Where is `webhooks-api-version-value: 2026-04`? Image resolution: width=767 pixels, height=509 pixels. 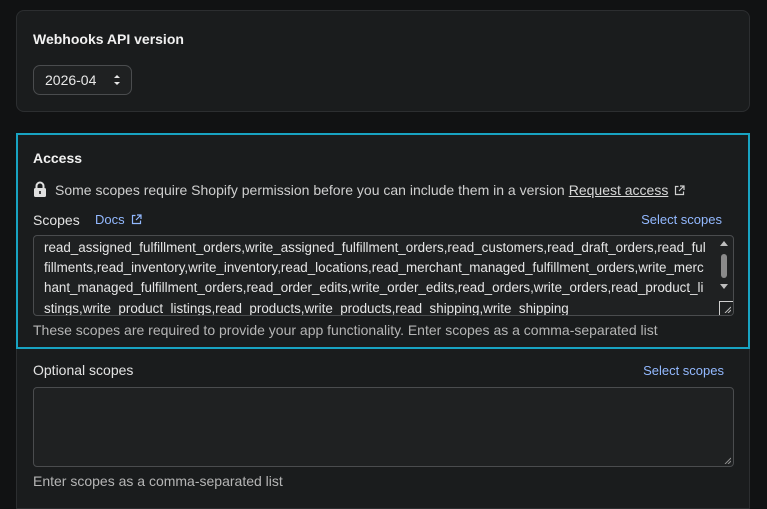
webhooks-api-version-value: 2026-04 is located at coordinates (71, 80).